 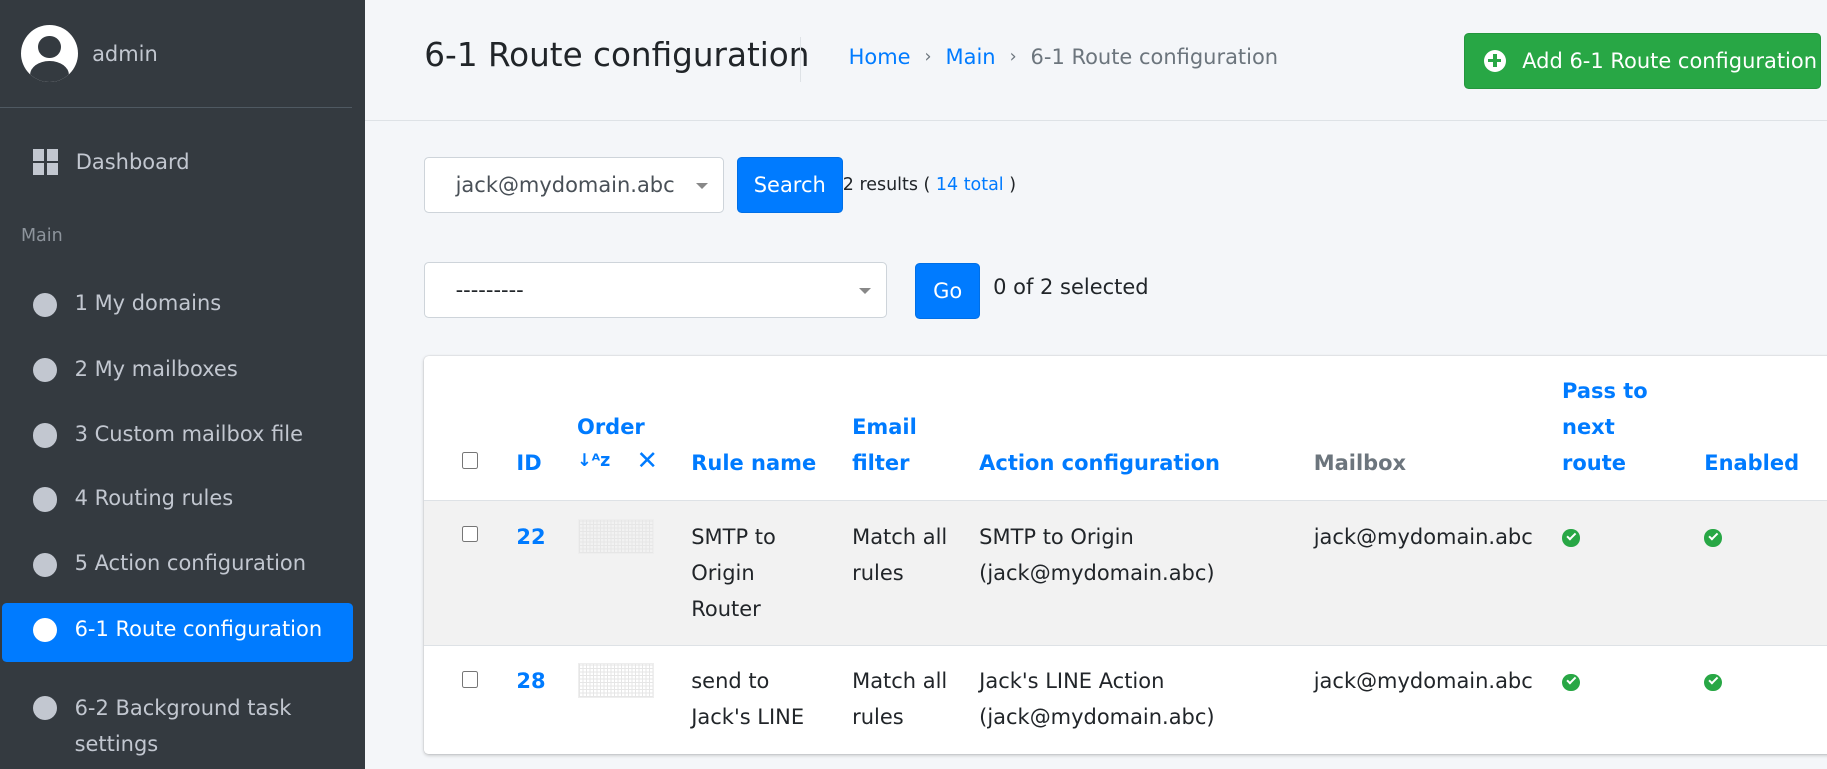 I want to click on column-header-order: Order, so click(x=611, y=427).